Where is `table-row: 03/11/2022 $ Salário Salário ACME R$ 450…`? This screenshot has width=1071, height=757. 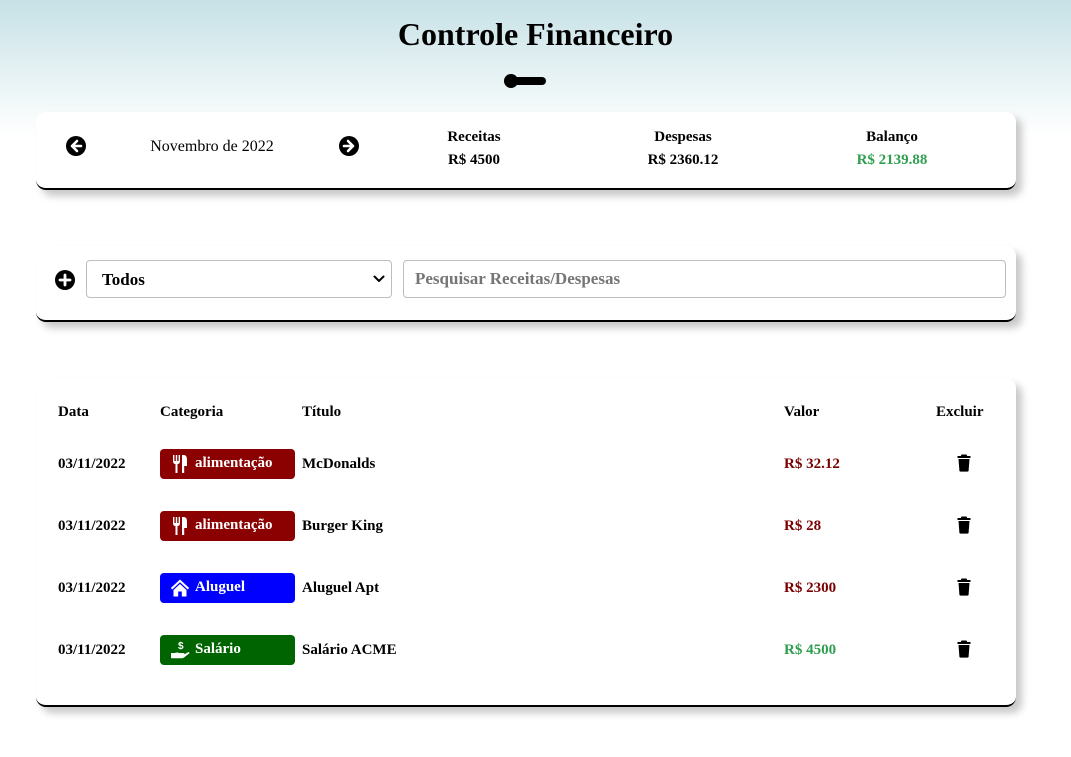
table-row: 03/11/2022 $ Salário Salário ACME R$ 450… is located at coordinates (526, 651).